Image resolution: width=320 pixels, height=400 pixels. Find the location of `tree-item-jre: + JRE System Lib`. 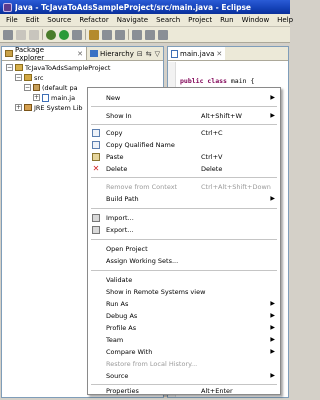

tree-item-jre: + JRE System Lib is located at coordinates (48, 107).